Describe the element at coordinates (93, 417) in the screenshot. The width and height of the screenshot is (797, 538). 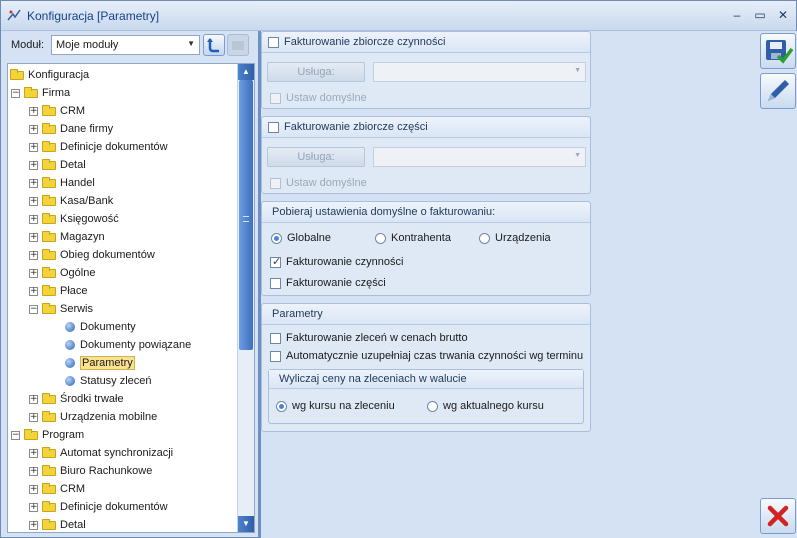
I see `tree-item: + Urządzenia mobilne` at that location.